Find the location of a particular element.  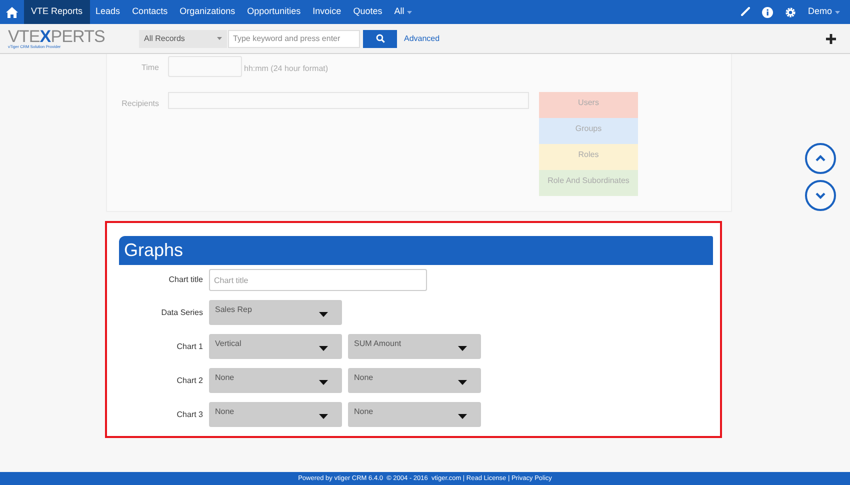

advanced-link: Advanced is located at coordinates (422, 38).